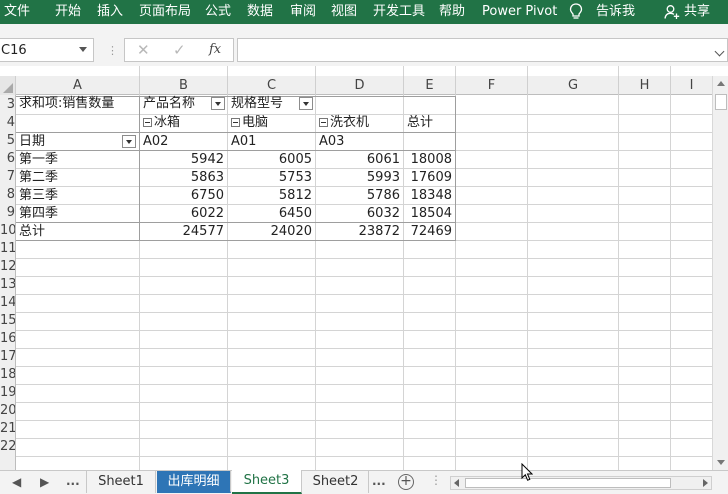 Image resolution: width=728 pixels, height=494 pixels. Describe the element at coordinates (7, 411) in the screenshot. I see `row-header: 20` at that location.